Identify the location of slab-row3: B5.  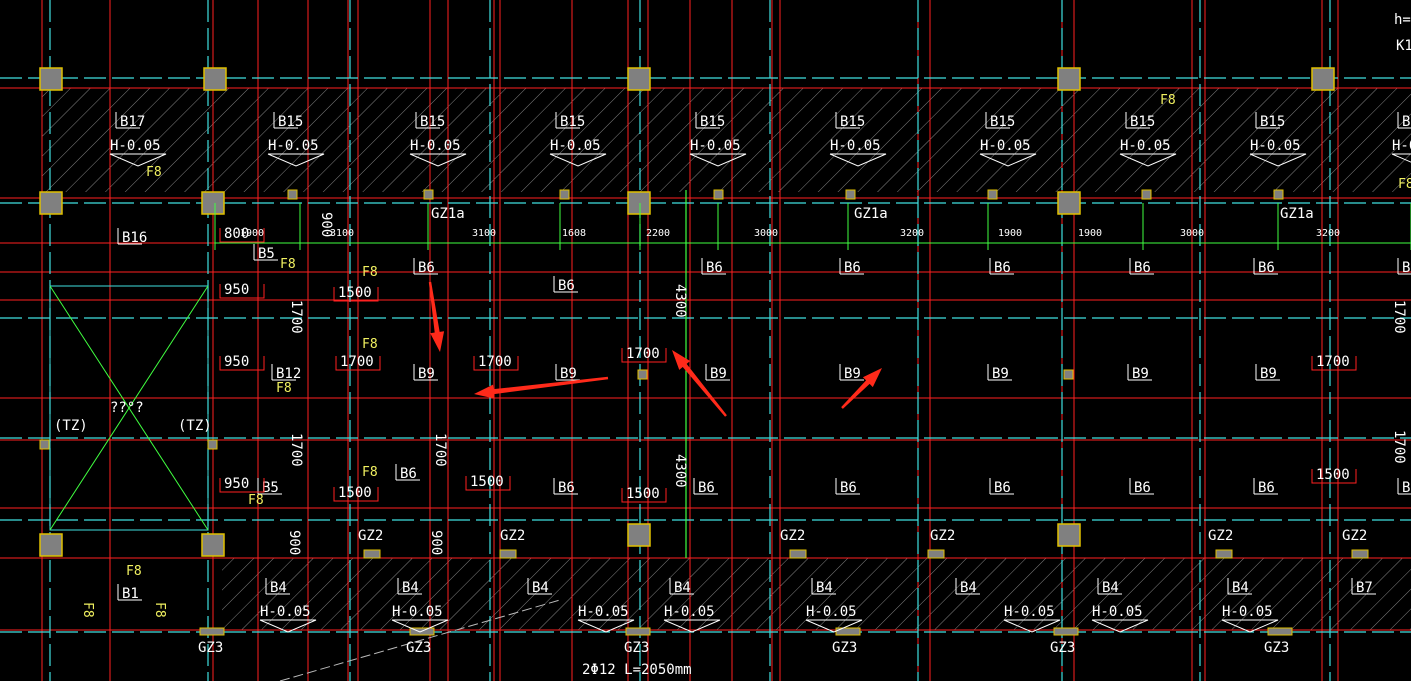
(270, 488).